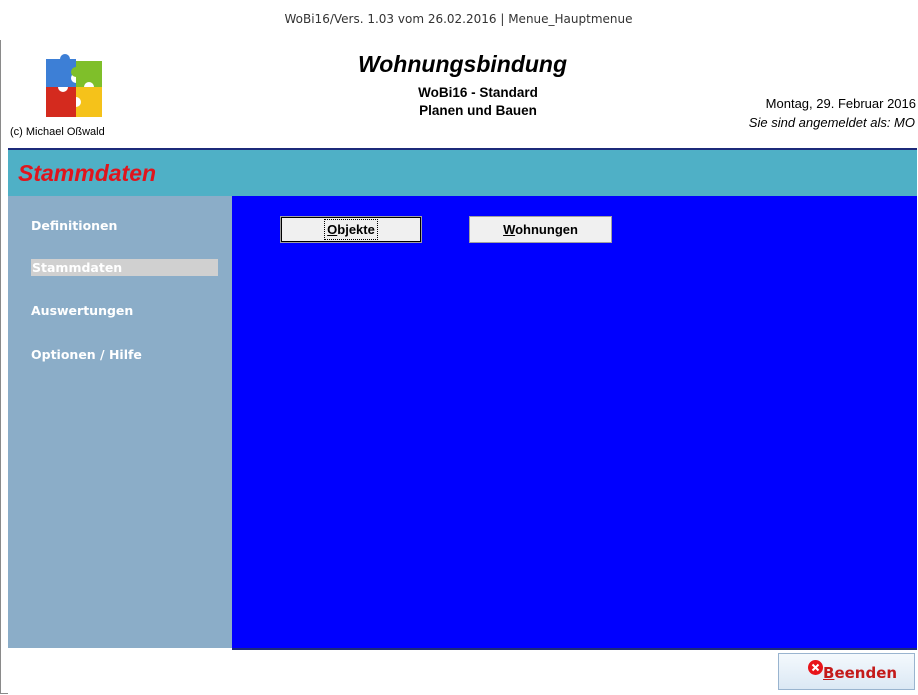 The image size is (918, 695). Describe the element at coordinates (462, 64) in the screenshot. I see `app-title: Wohnungsbindung` at that location.